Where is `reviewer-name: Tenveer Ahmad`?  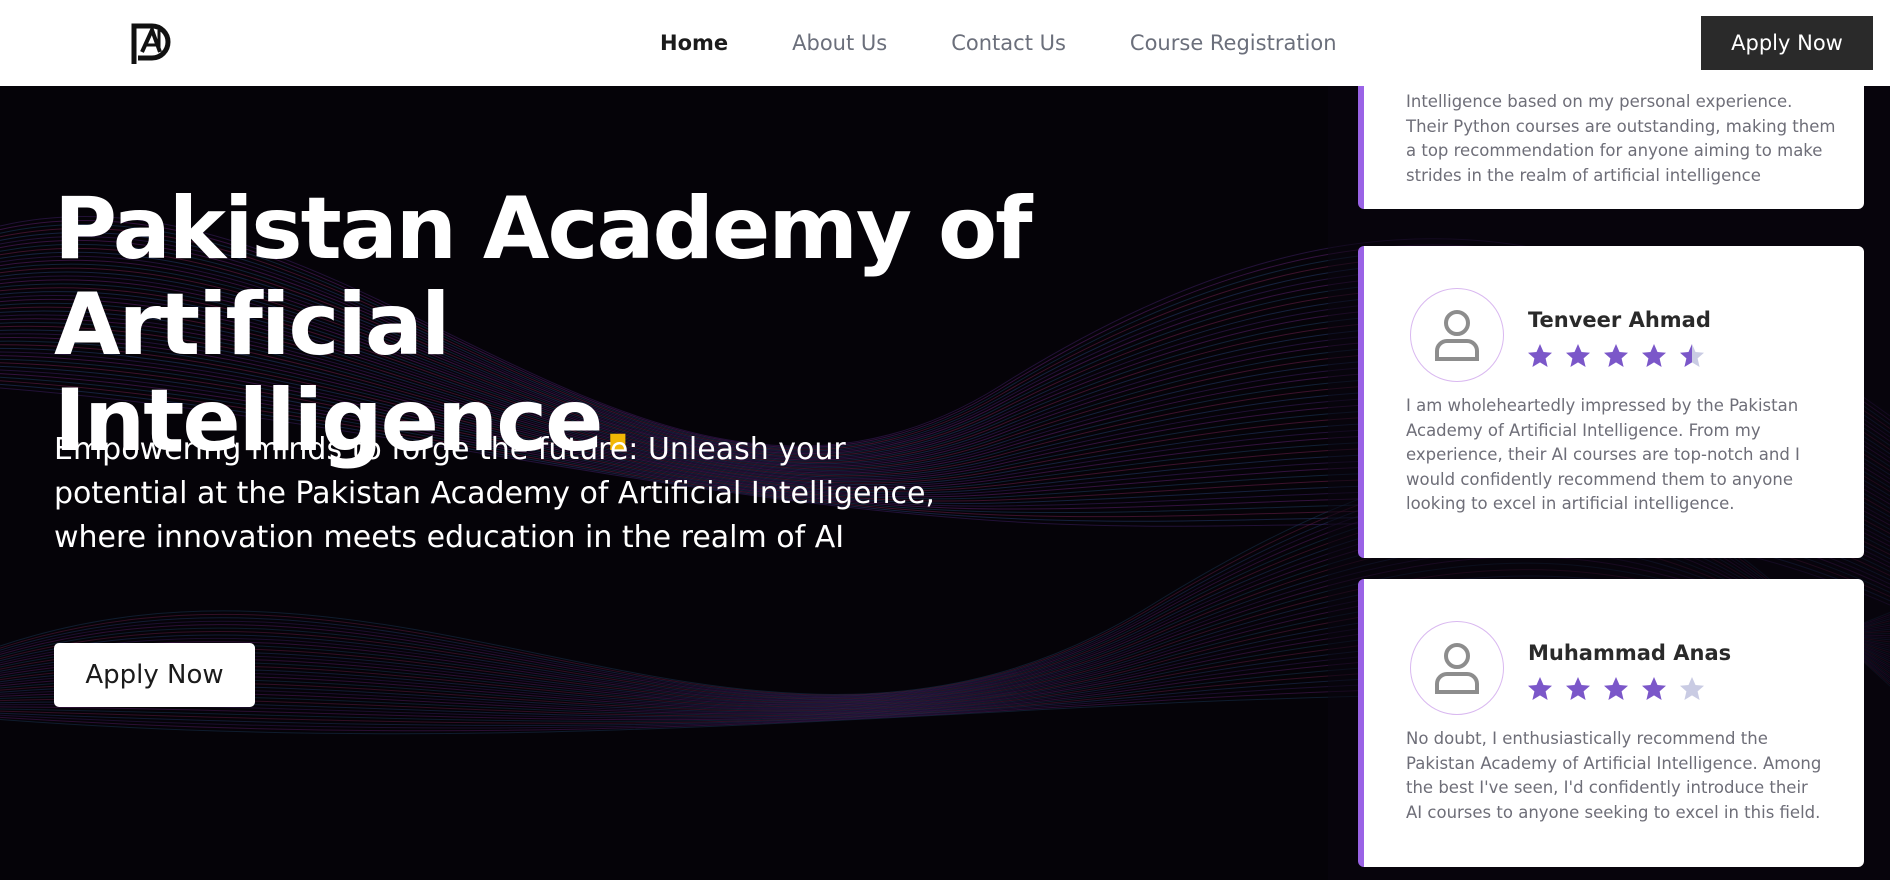 reviewer-name: Tenveer Ahmad is located at coordinates (1619, 320).